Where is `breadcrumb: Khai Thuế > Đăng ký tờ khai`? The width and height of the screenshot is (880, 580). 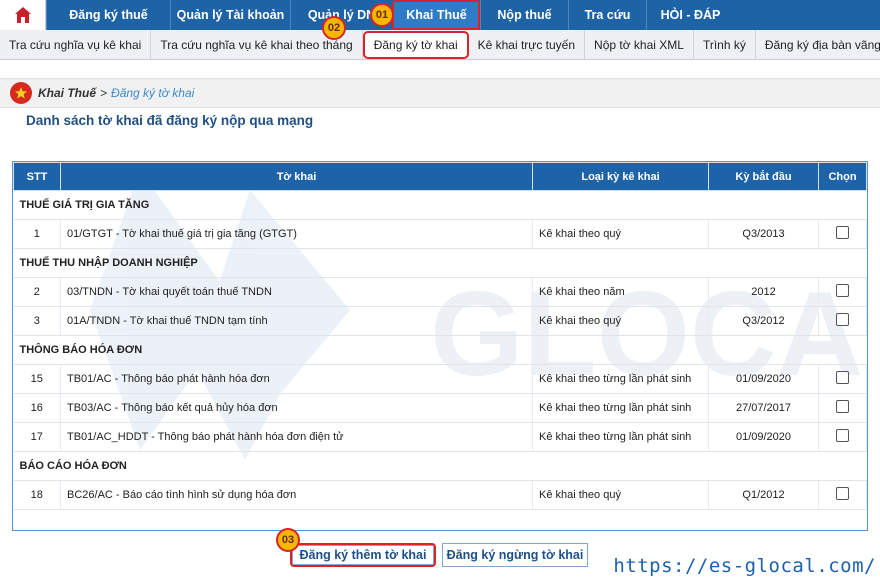
breadcrumb: Khai Thuế > Đăng ký tờ khai is located at coordinates (440, 93).